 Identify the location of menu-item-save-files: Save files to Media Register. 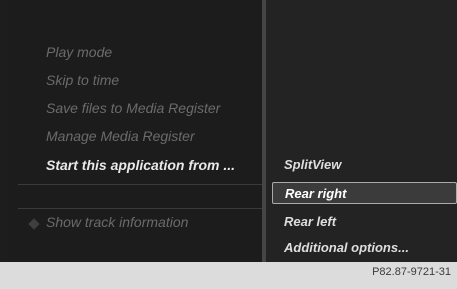
(133, 108).